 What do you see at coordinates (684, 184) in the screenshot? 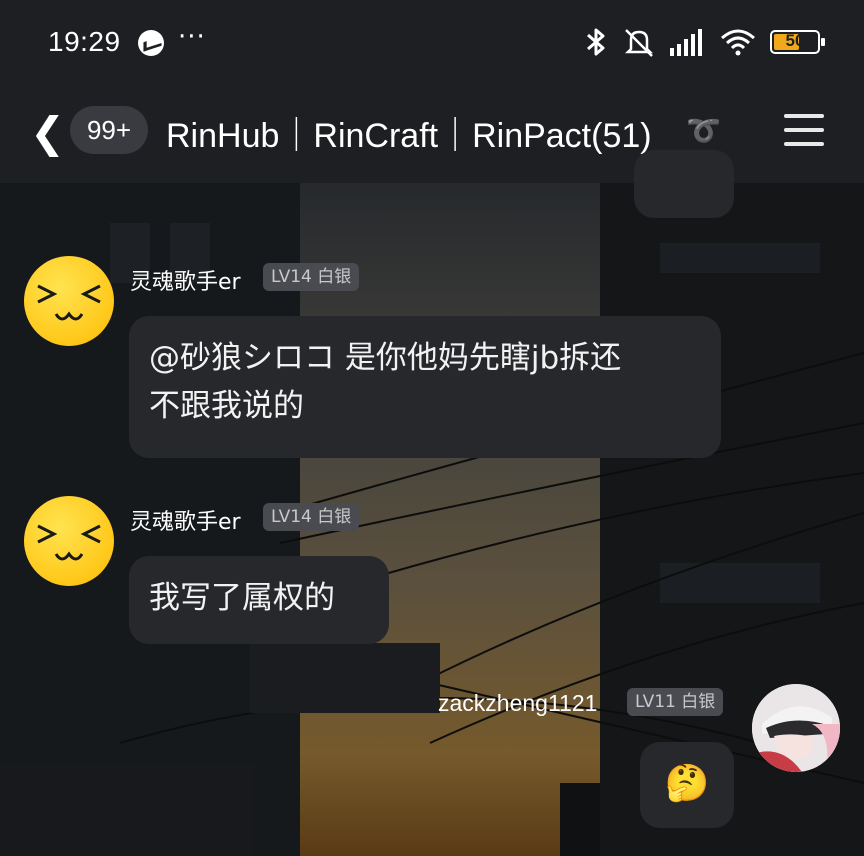
I see `previous-message-bubble` at bounding box center [684, 184].